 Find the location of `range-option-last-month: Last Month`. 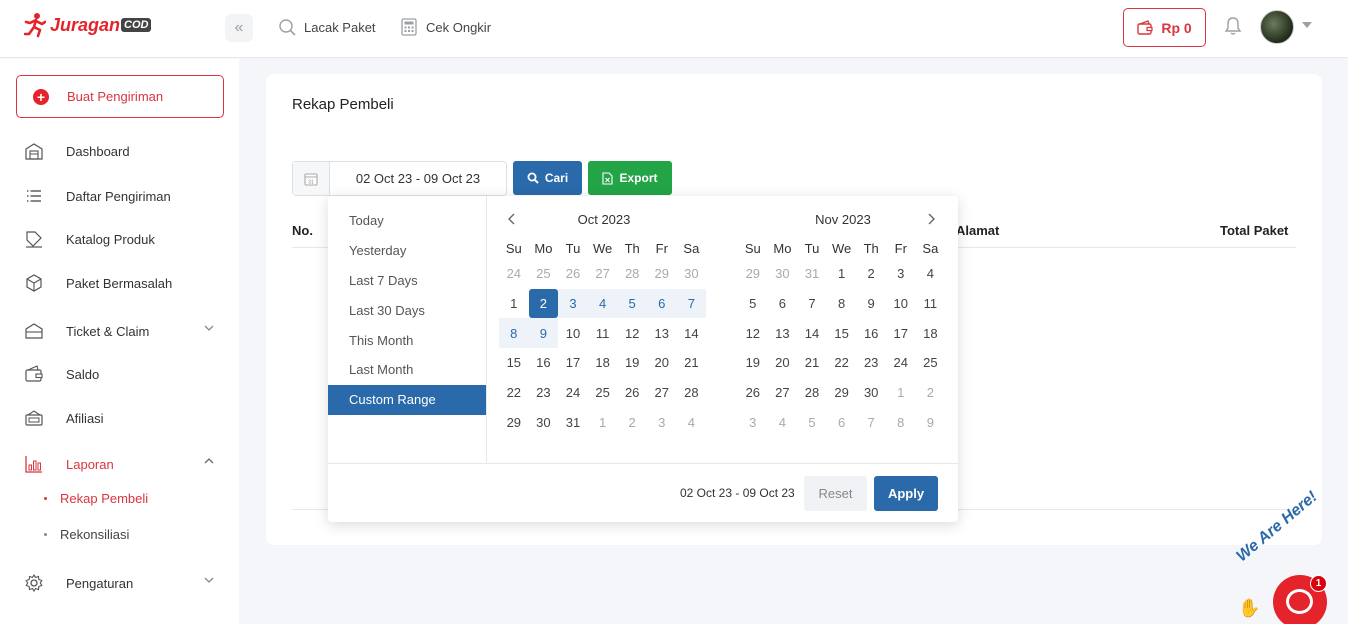

range-option-last-month: Last Month is located at coordinates (407, 370).